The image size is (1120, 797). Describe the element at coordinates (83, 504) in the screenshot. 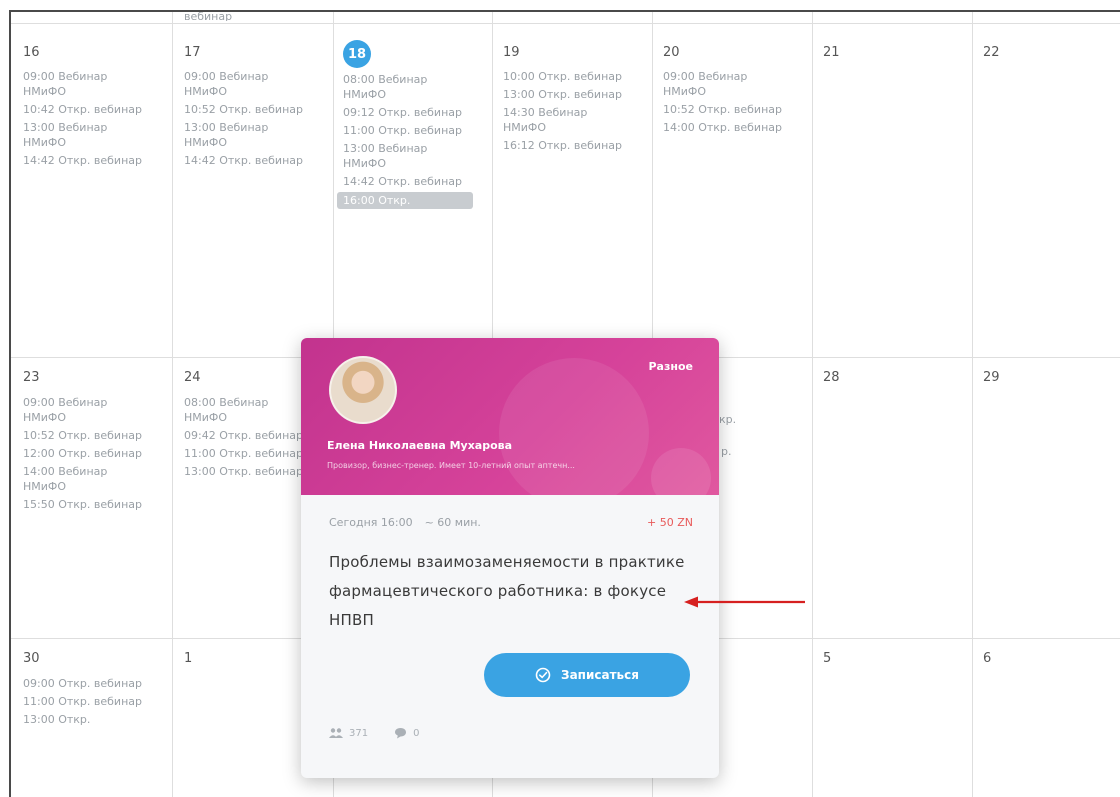

I see `event-item: 15:50 Откр. вебинар` at that location.